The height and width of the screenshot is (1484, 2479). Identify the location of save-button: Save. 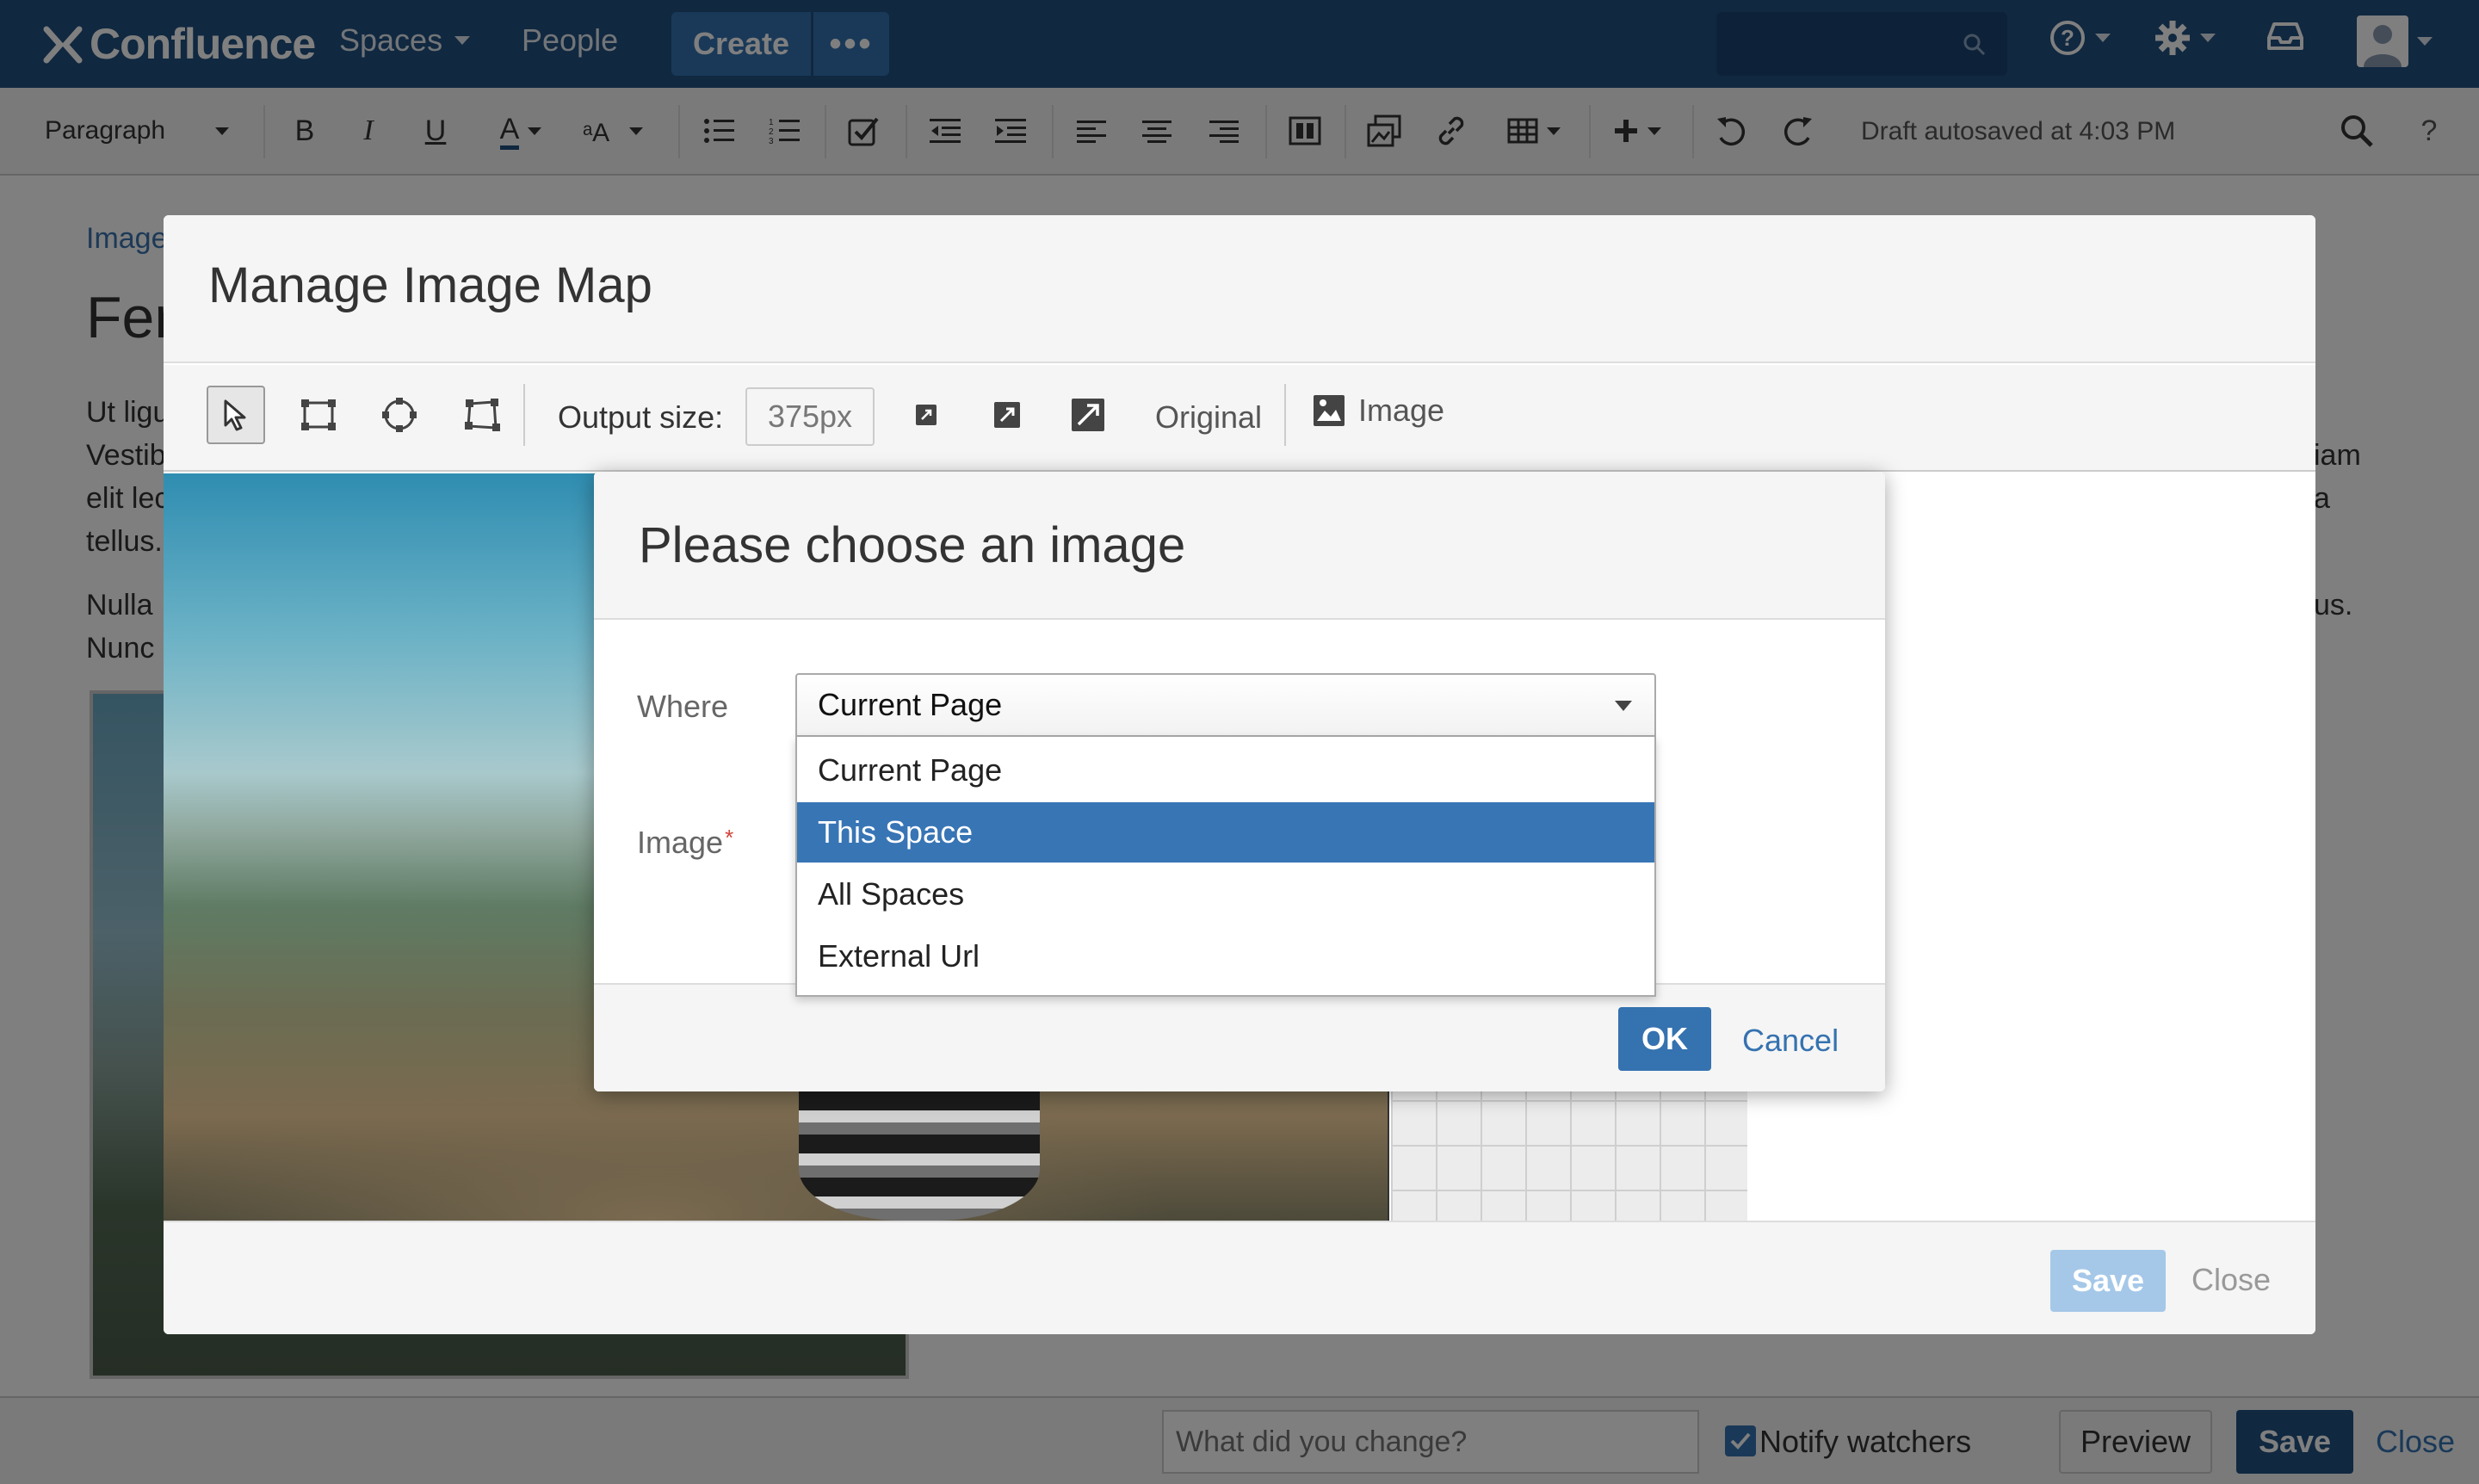
(2108, 1281).